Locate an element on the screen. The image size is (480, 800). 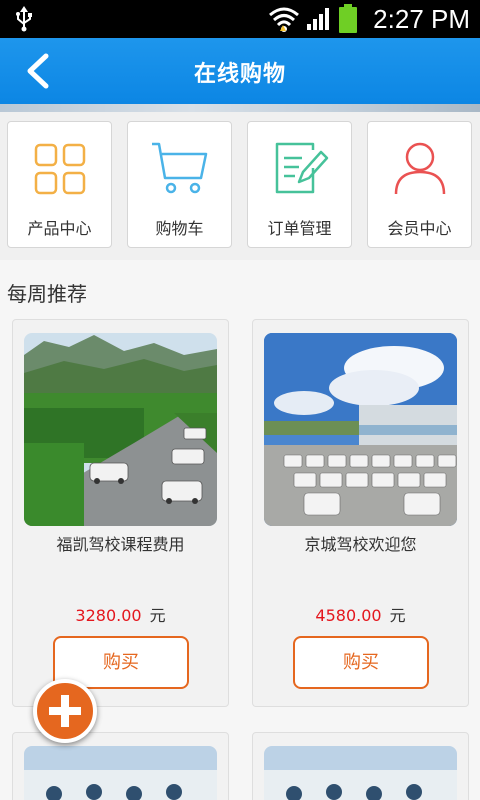
nav-label: 会员中心 is located at coordinates (419, 228).